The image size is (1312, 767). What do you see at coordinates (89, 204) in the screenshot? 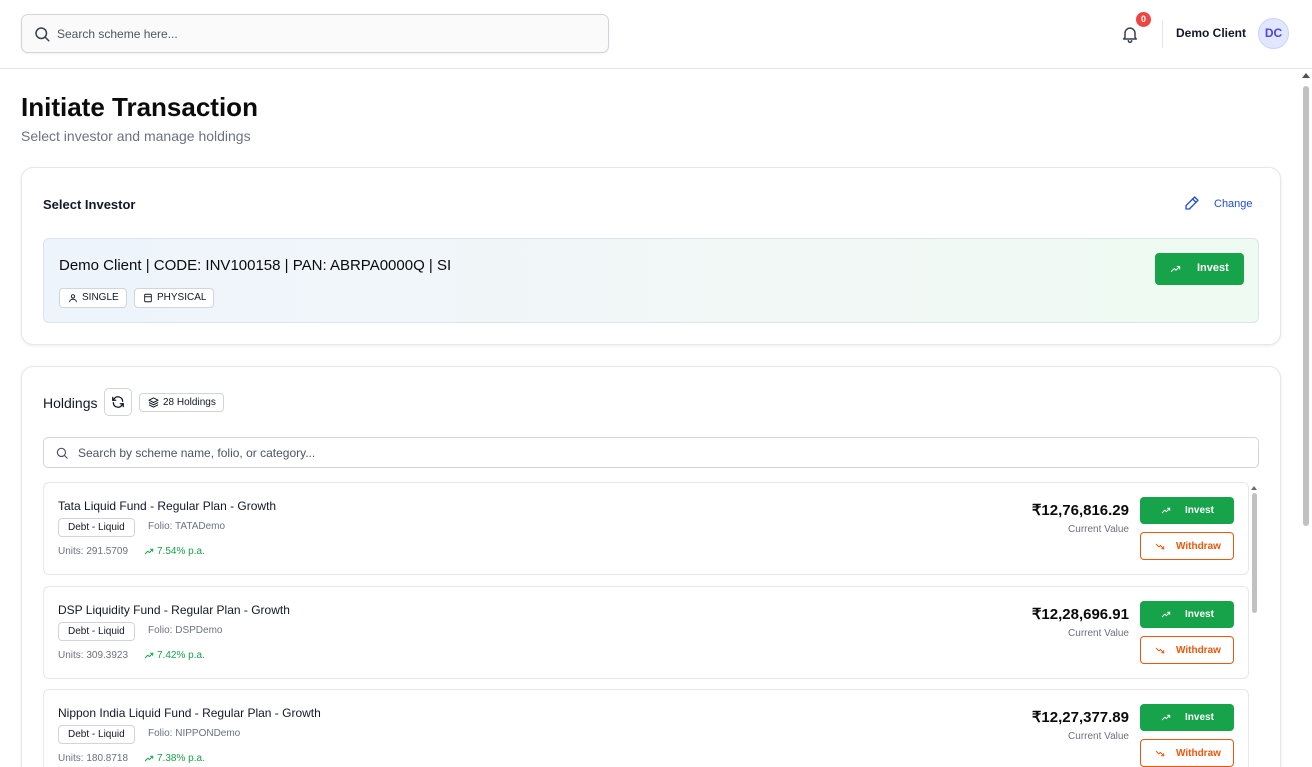
I see `select-investor-heading: Select Investor` at bounding box center [89, 204].